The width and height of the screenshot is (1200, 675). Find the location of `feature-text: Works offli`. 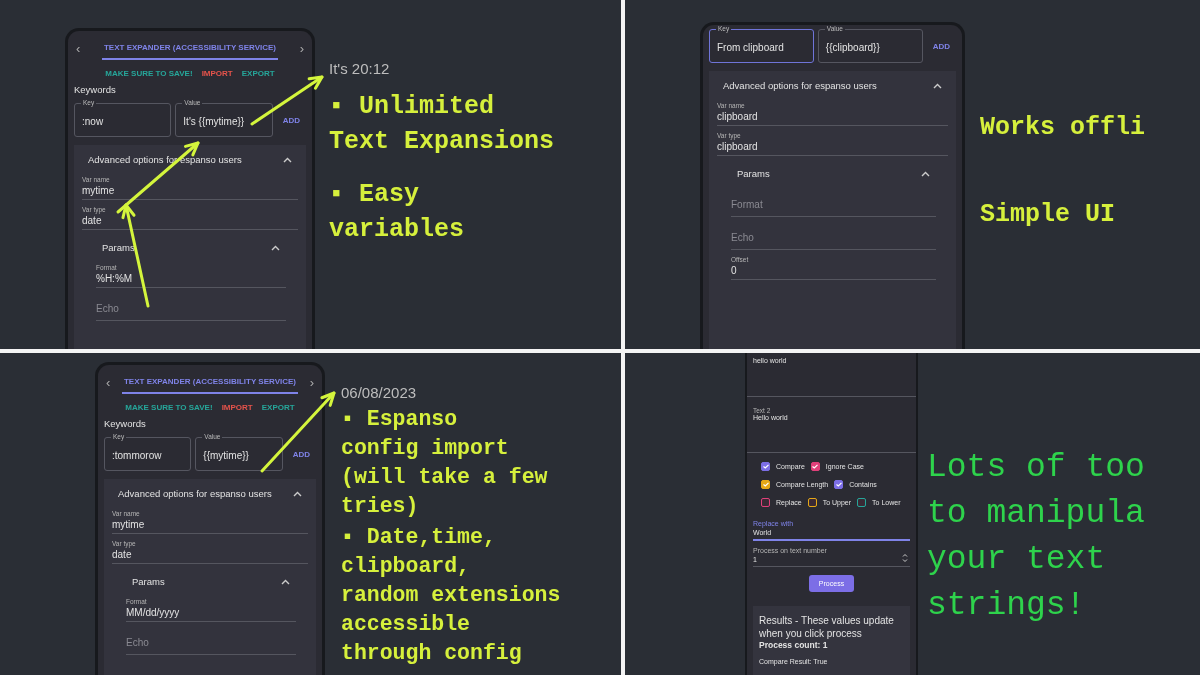

feature-text: Works offli is located at coordinates (1063, 128).